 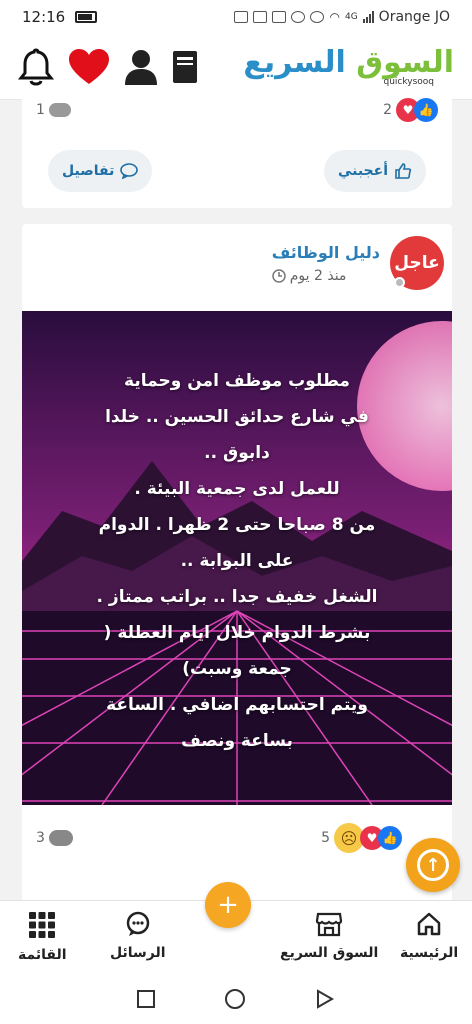 I want to click on post-time-text: منذ 2 يوم, so click(x=318, y=275).